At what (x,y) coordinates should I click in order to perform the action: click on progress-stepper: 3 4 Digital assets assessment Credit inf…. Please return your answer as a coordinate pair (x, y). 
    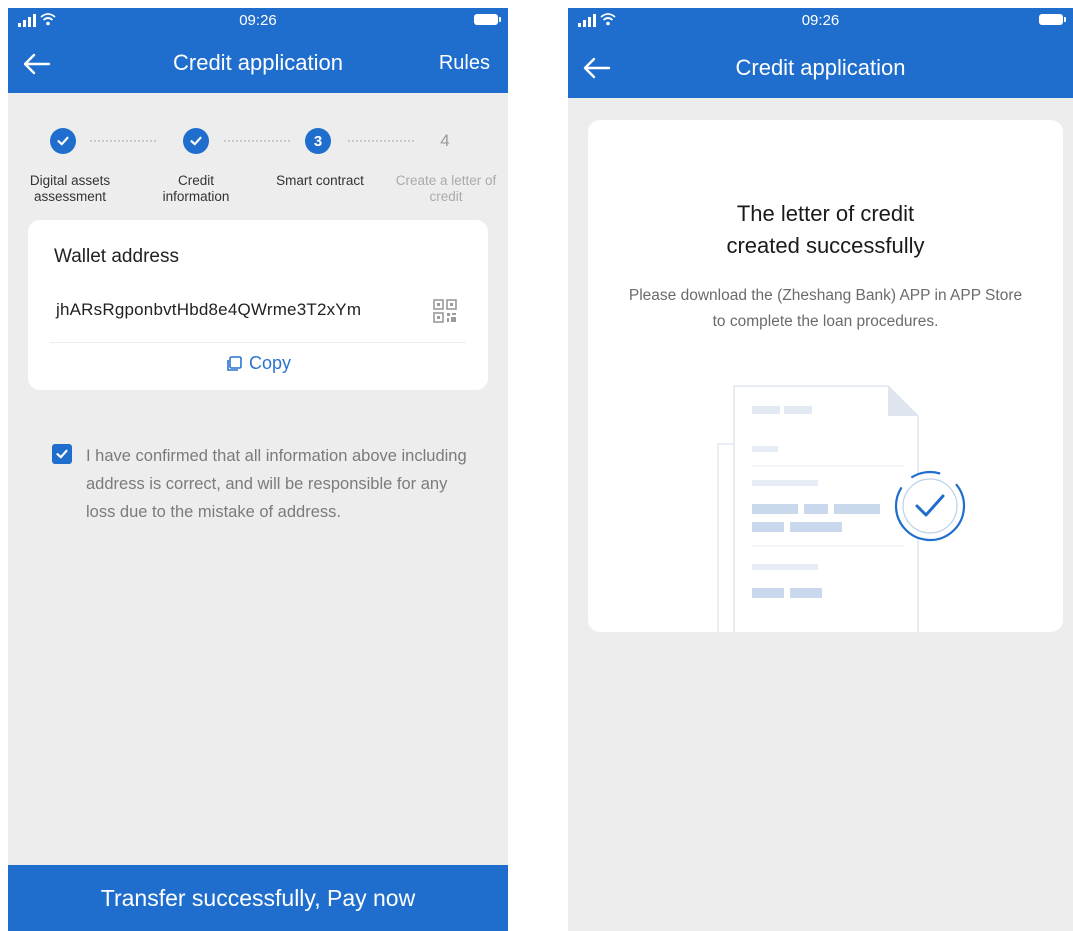
    Looking at the image, I should click on (258, 168).